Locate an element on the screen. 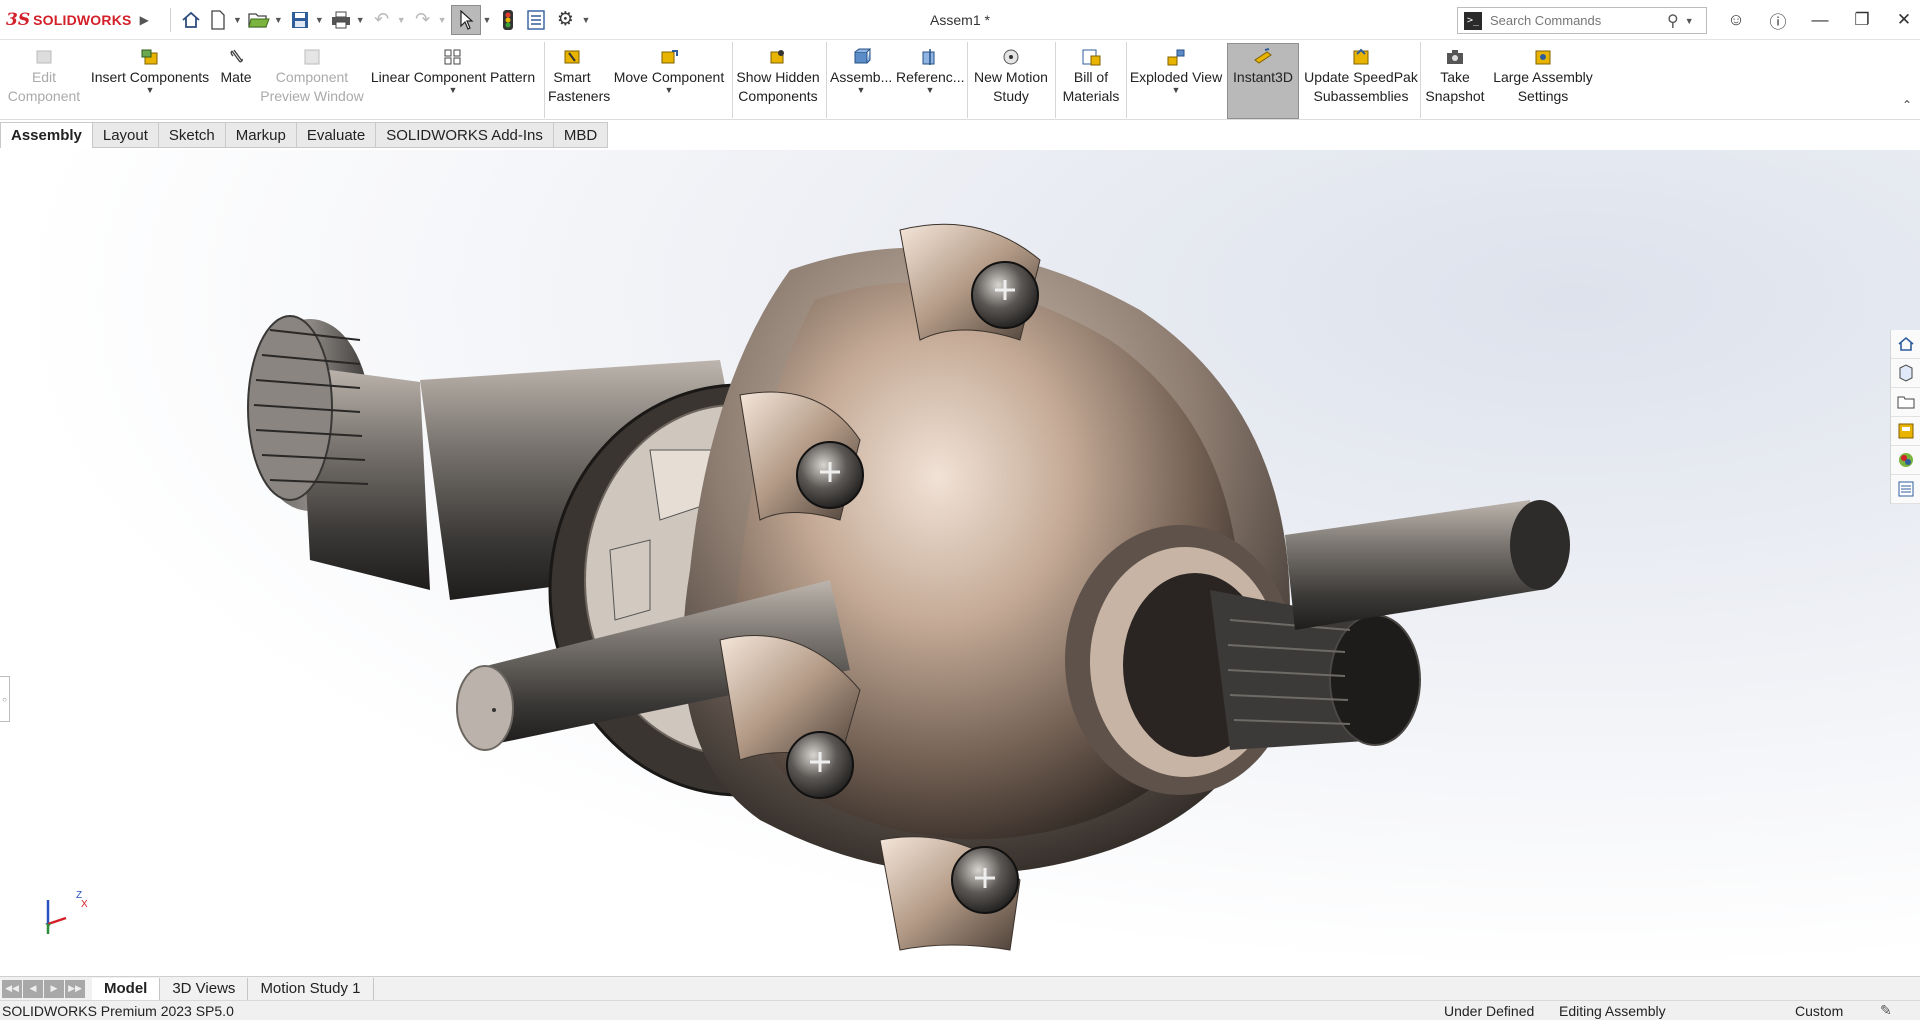 This screenshot has width=1920, height=1020. search-icon: ⚲ is located at coordinates (1673, 21).